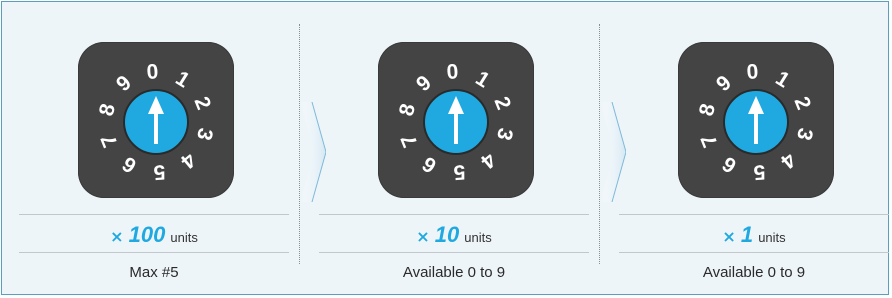  I want to click on multiplier-value: 1, so click(747, 234).